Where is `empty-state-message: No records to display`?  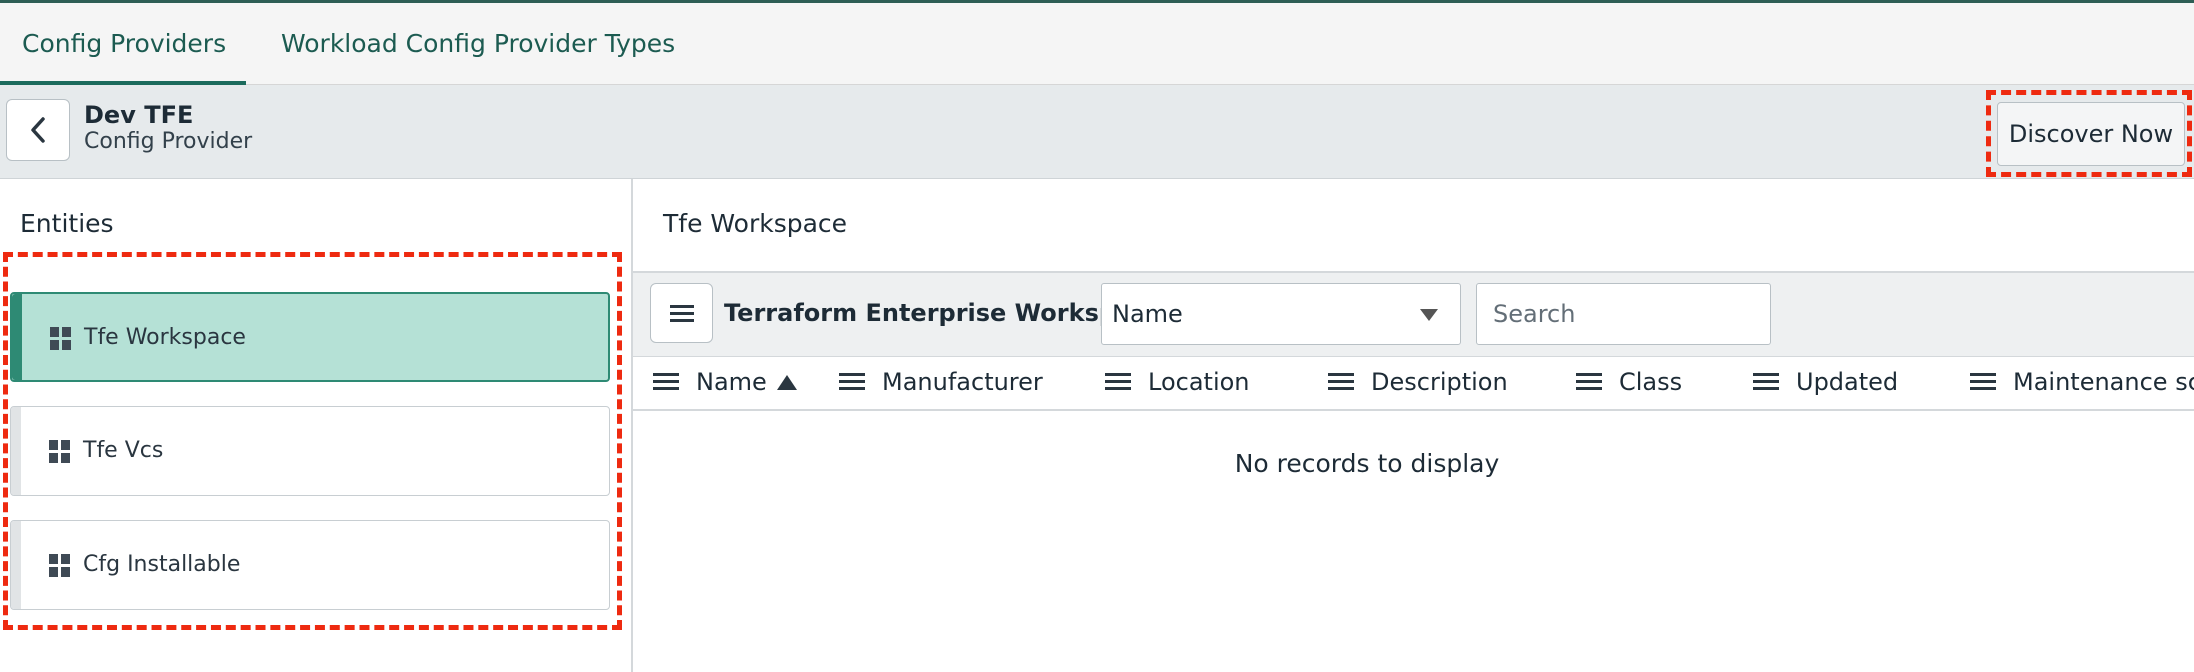
empty-state-message: No records to display is located at coordinates (1367, 463).